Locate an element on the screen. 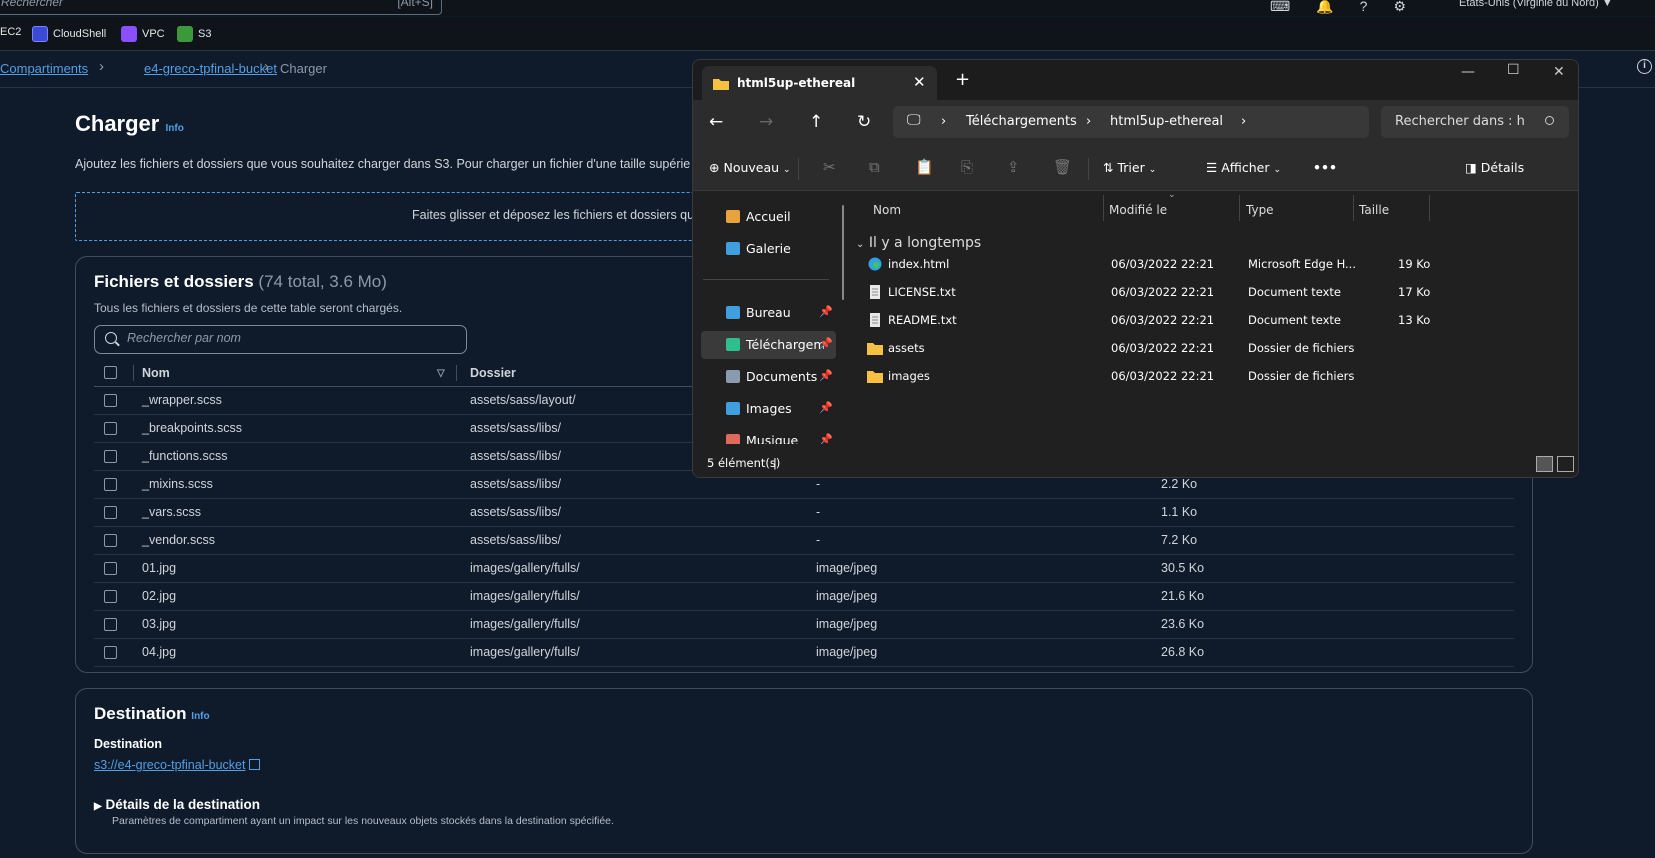 The height and width of the screenshot is (858, 1655). destination-details-toggle: ▶ Détails de la destination is located at coordinates (177, 804).